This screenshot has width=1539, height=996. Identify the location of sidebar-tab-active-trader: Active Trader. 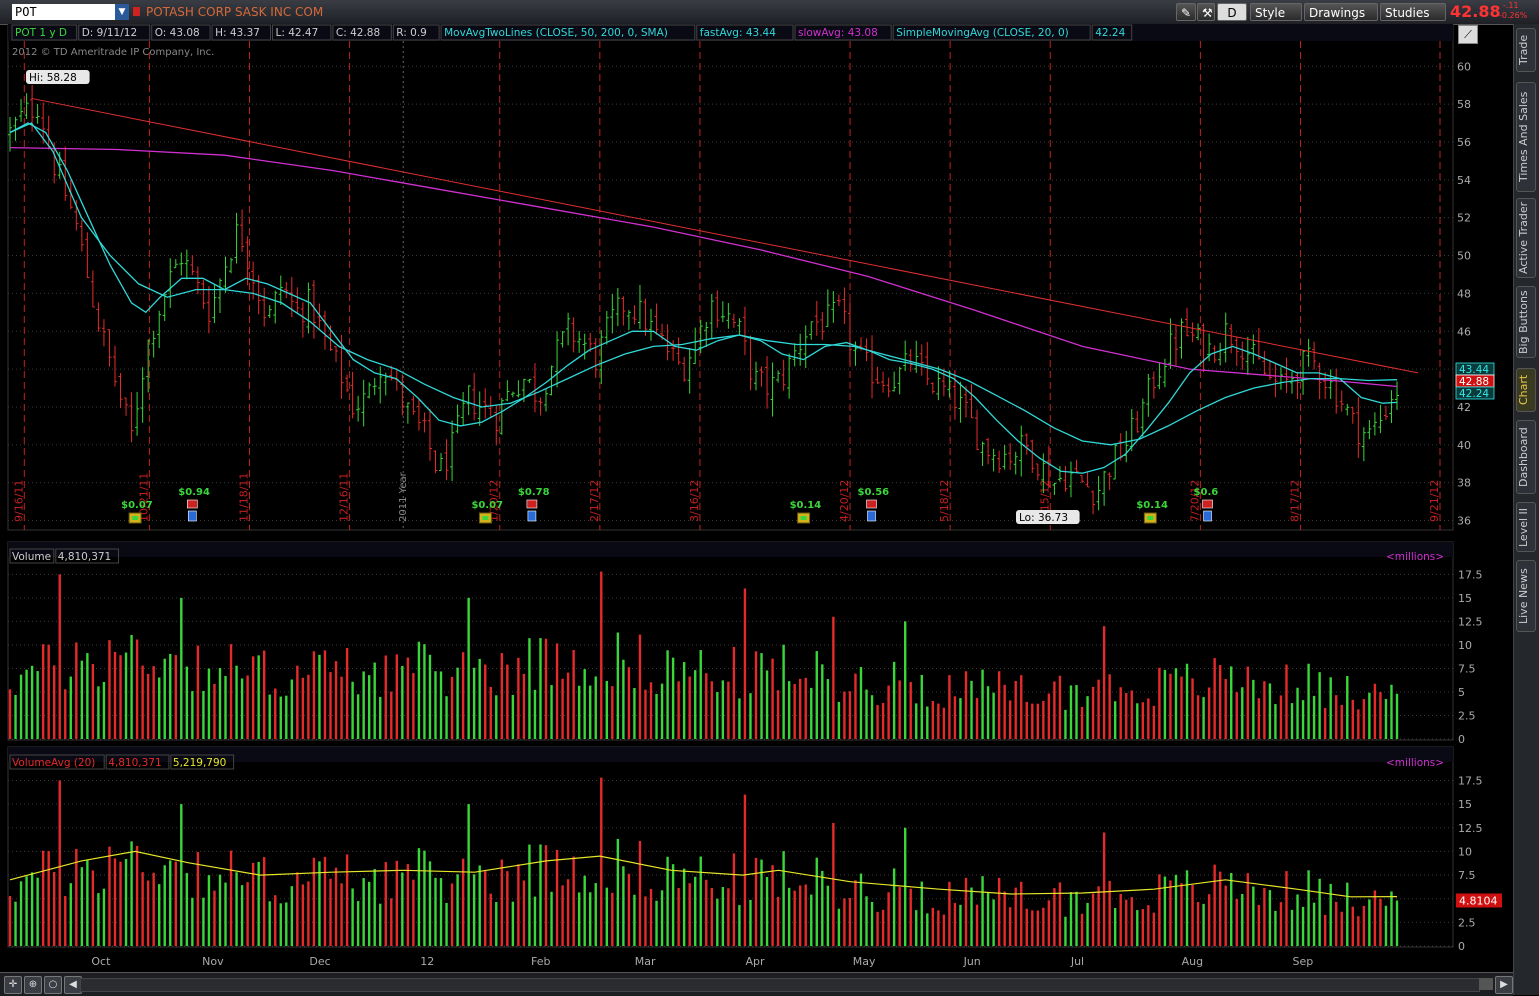
(1526, 238).